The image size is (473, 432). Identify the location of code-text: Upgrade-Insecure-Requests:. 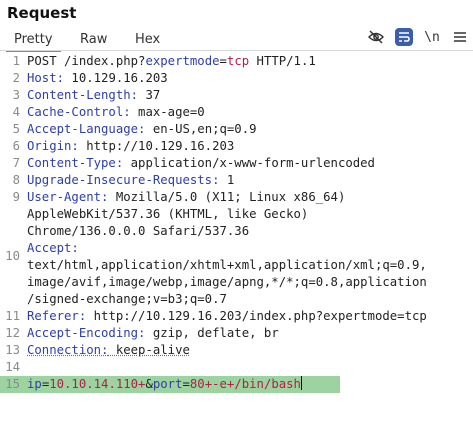
(123, 180).